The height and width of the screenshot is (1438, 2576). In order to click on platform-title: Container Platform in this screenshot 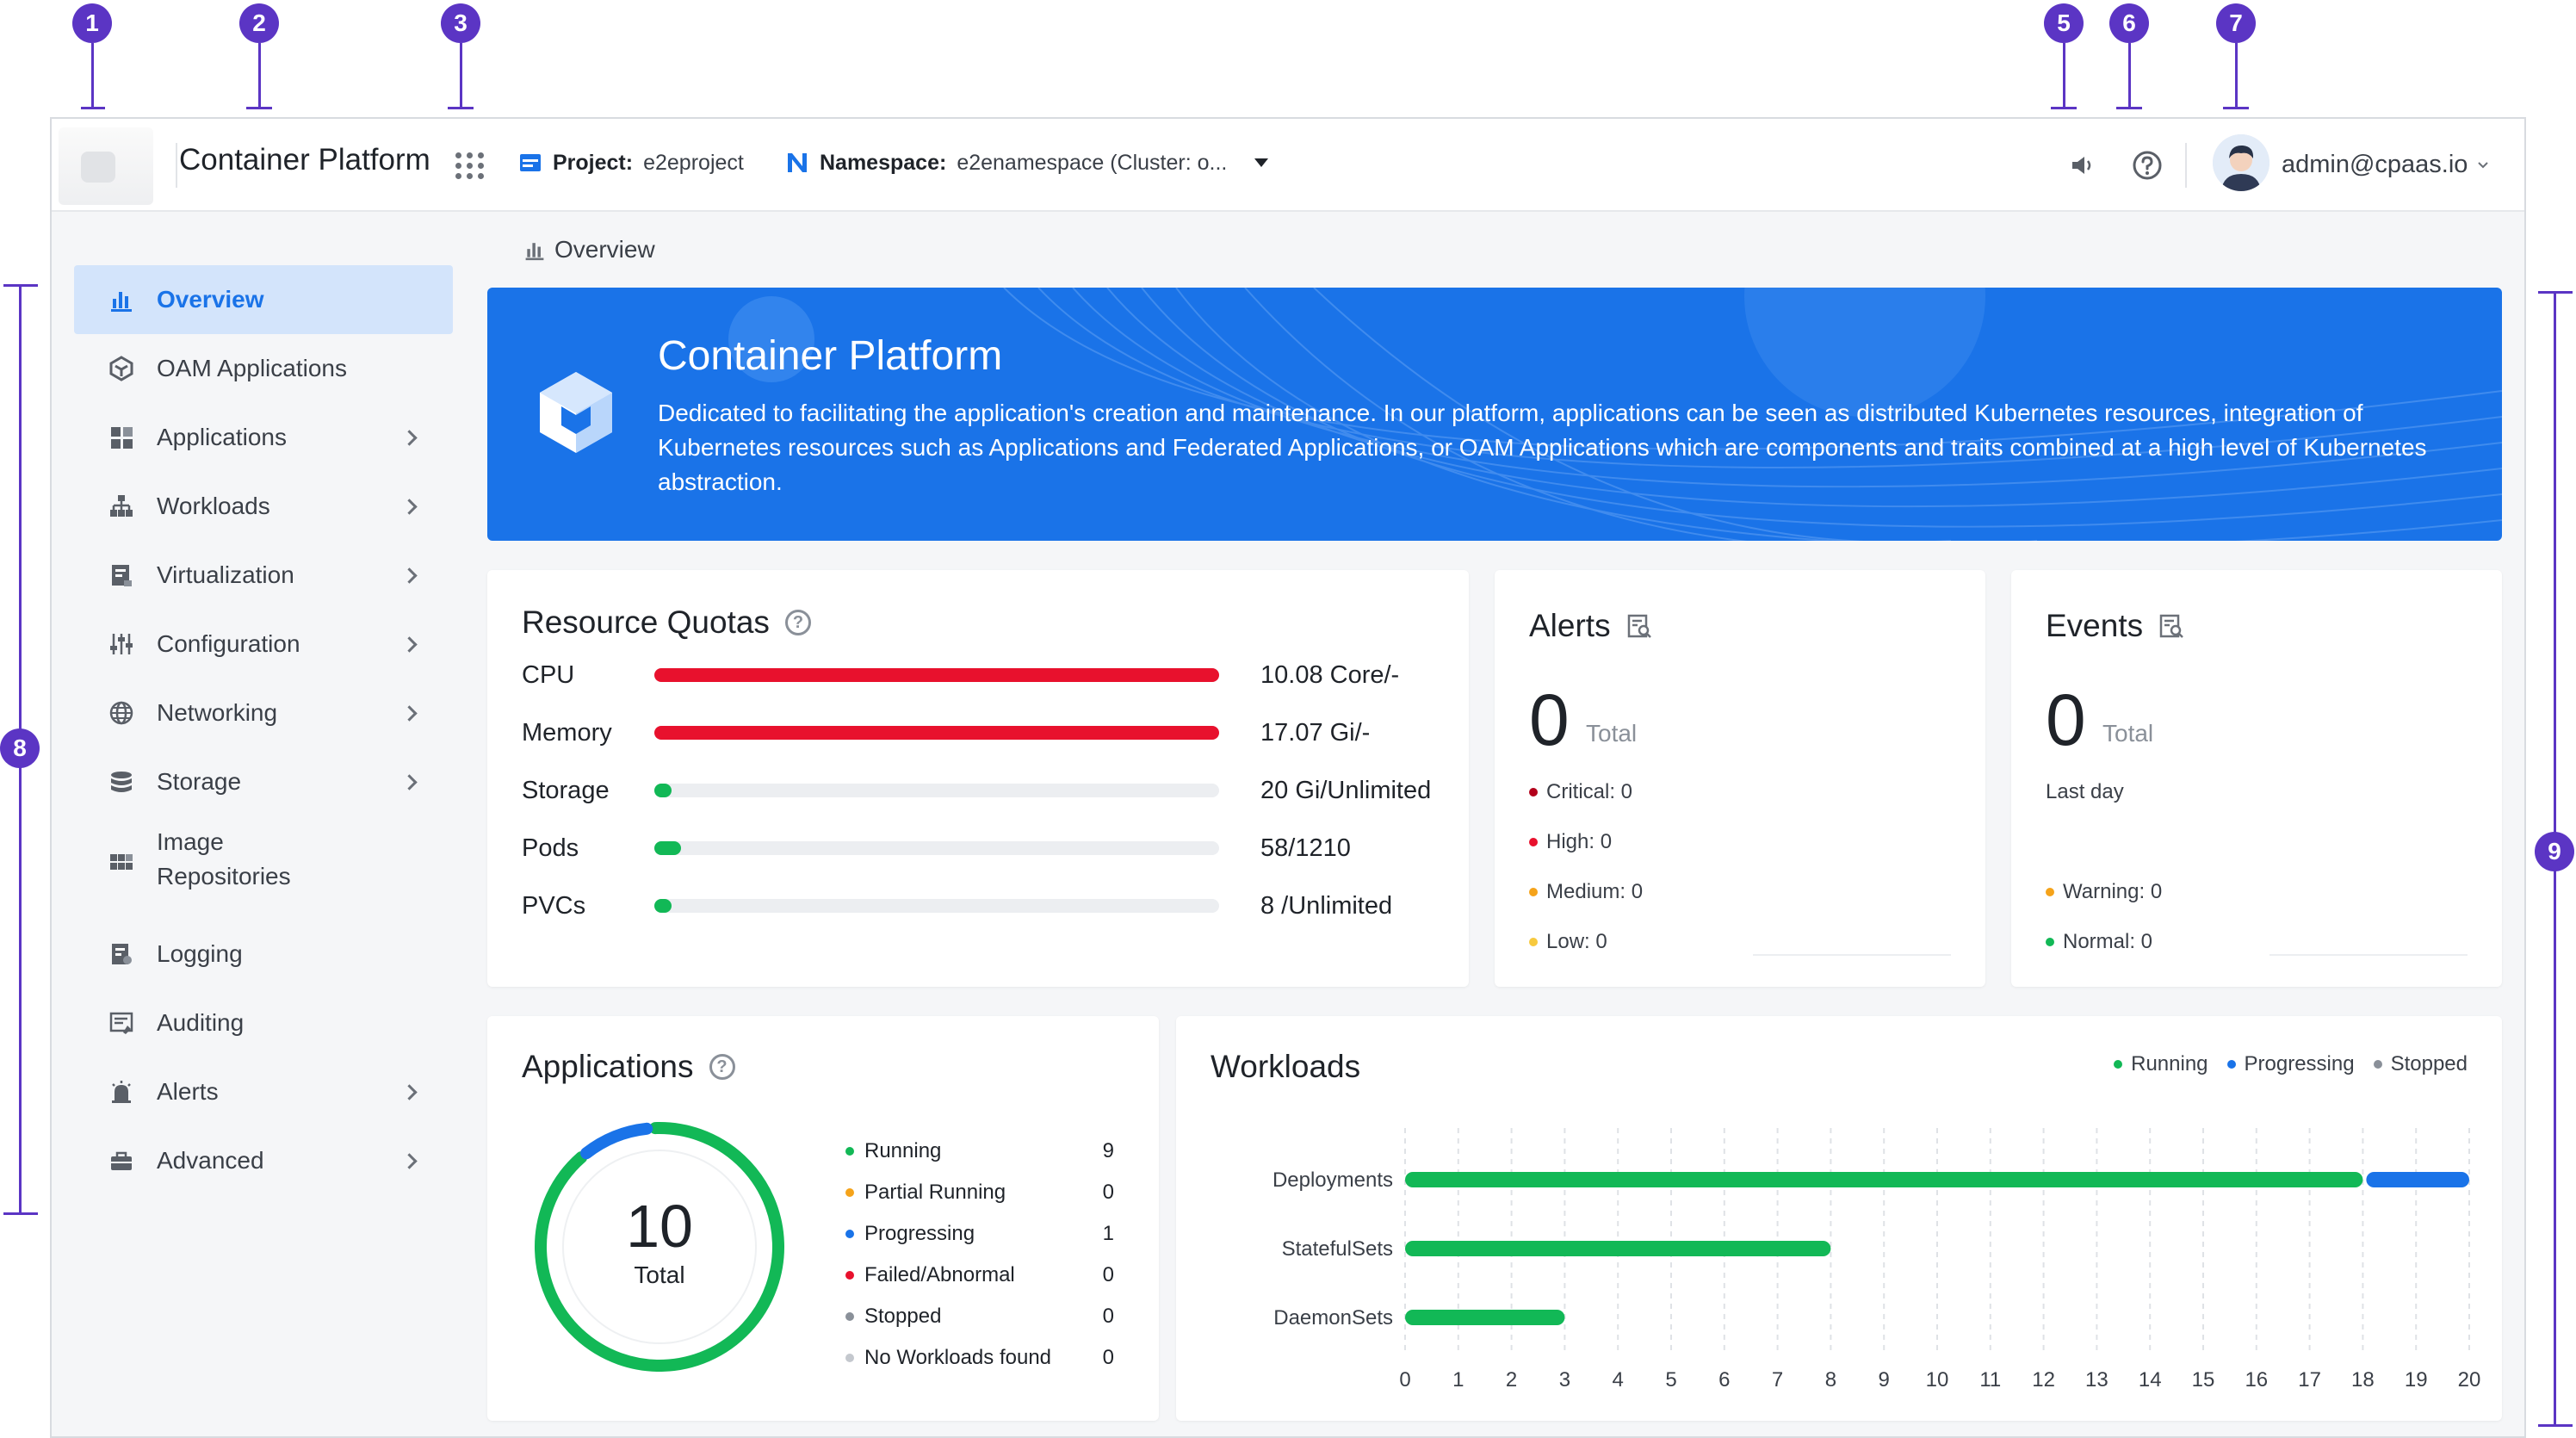, I will do `click(305, 160)`.